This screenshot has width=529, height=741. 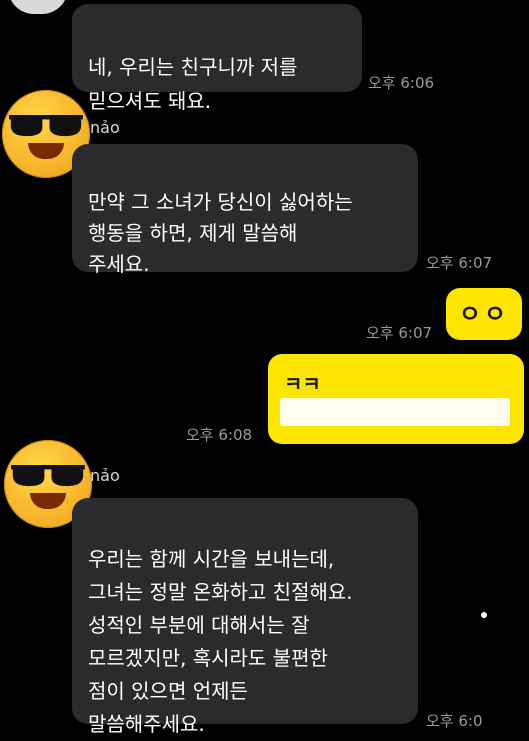 I want to click on message-text: ㅇㅇ, so click(x=484, y=314).